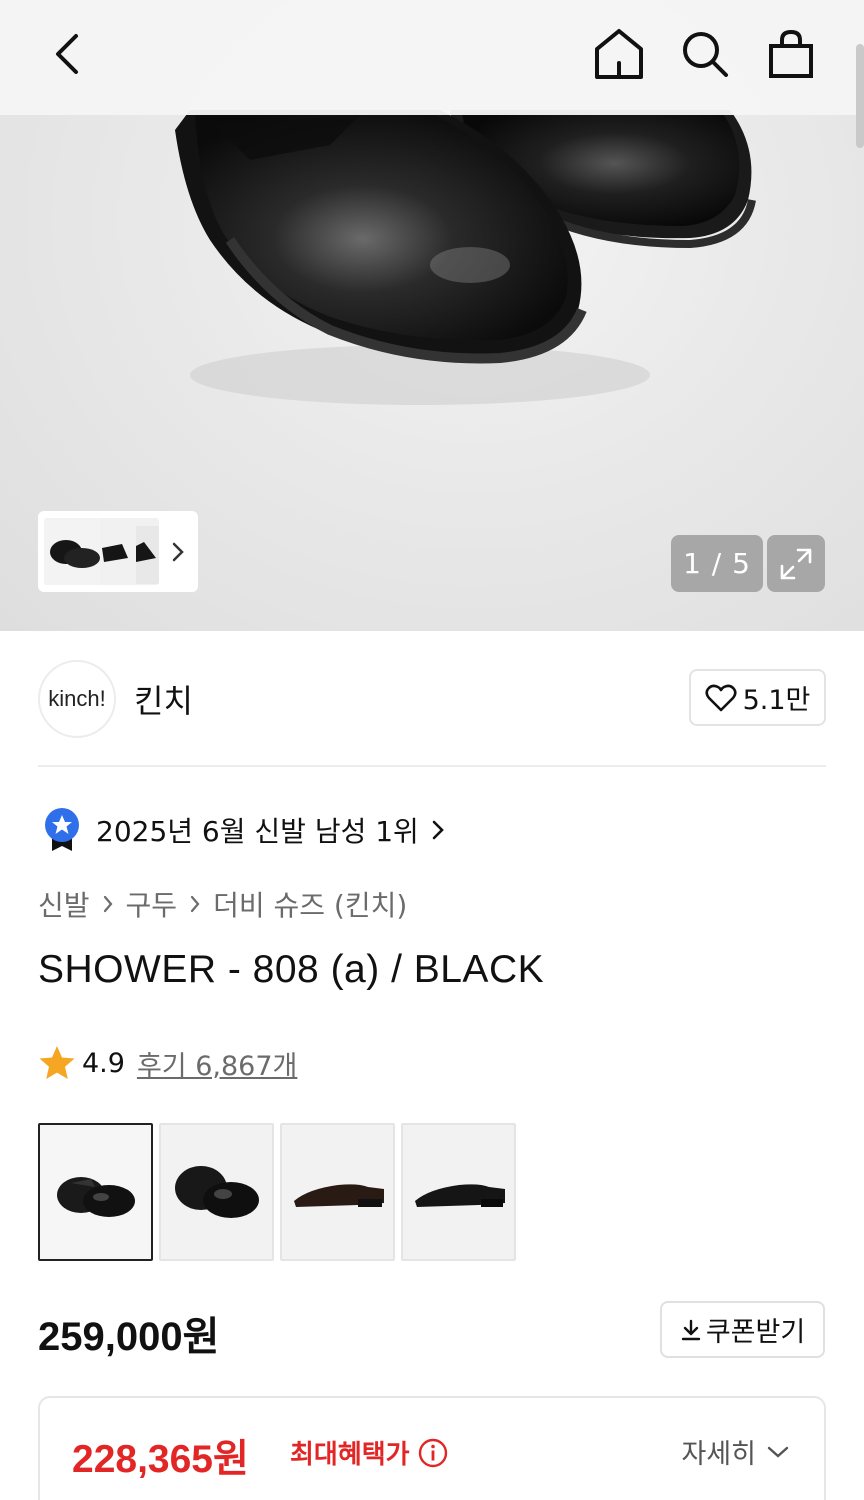 The height and width of the screenshot is (1500, 864). What do you see at coordinates (860, 96) in the screenshot?
I see `scrollbar` at bounding box center [860, 96].